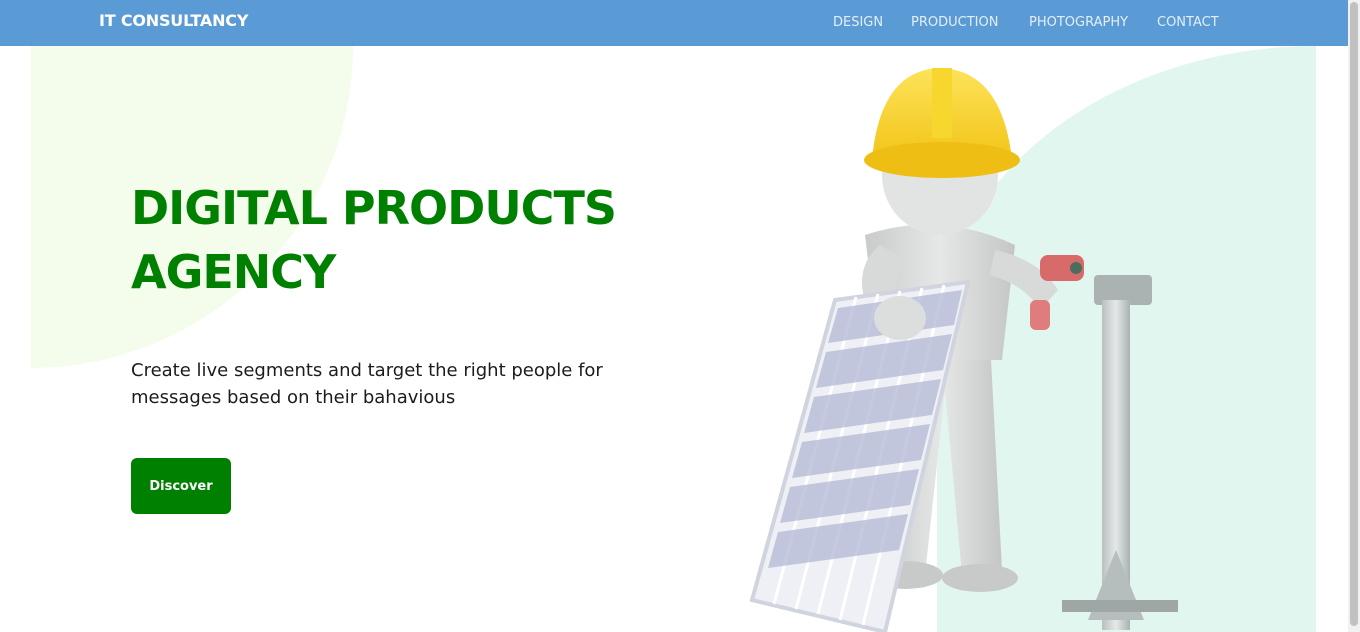 Image resolution: width=1360 pixels, height=632 pixels. I want to click on nav-link-design: DESIGN, so click(858, 22).